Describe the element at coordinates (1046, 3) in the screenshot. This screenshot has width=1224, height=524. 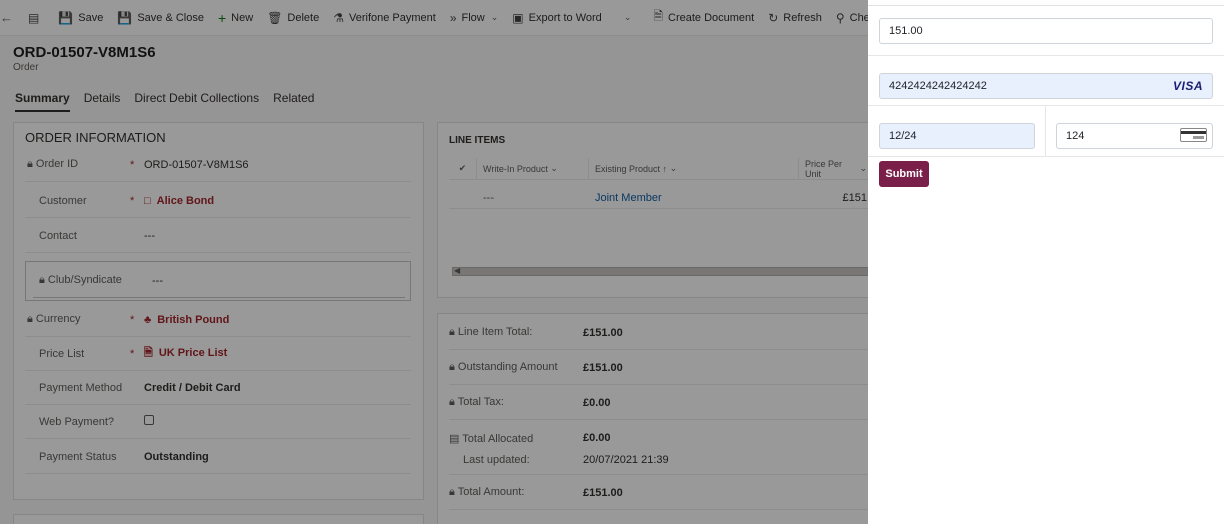
I see `panel-top-strip` at that location.